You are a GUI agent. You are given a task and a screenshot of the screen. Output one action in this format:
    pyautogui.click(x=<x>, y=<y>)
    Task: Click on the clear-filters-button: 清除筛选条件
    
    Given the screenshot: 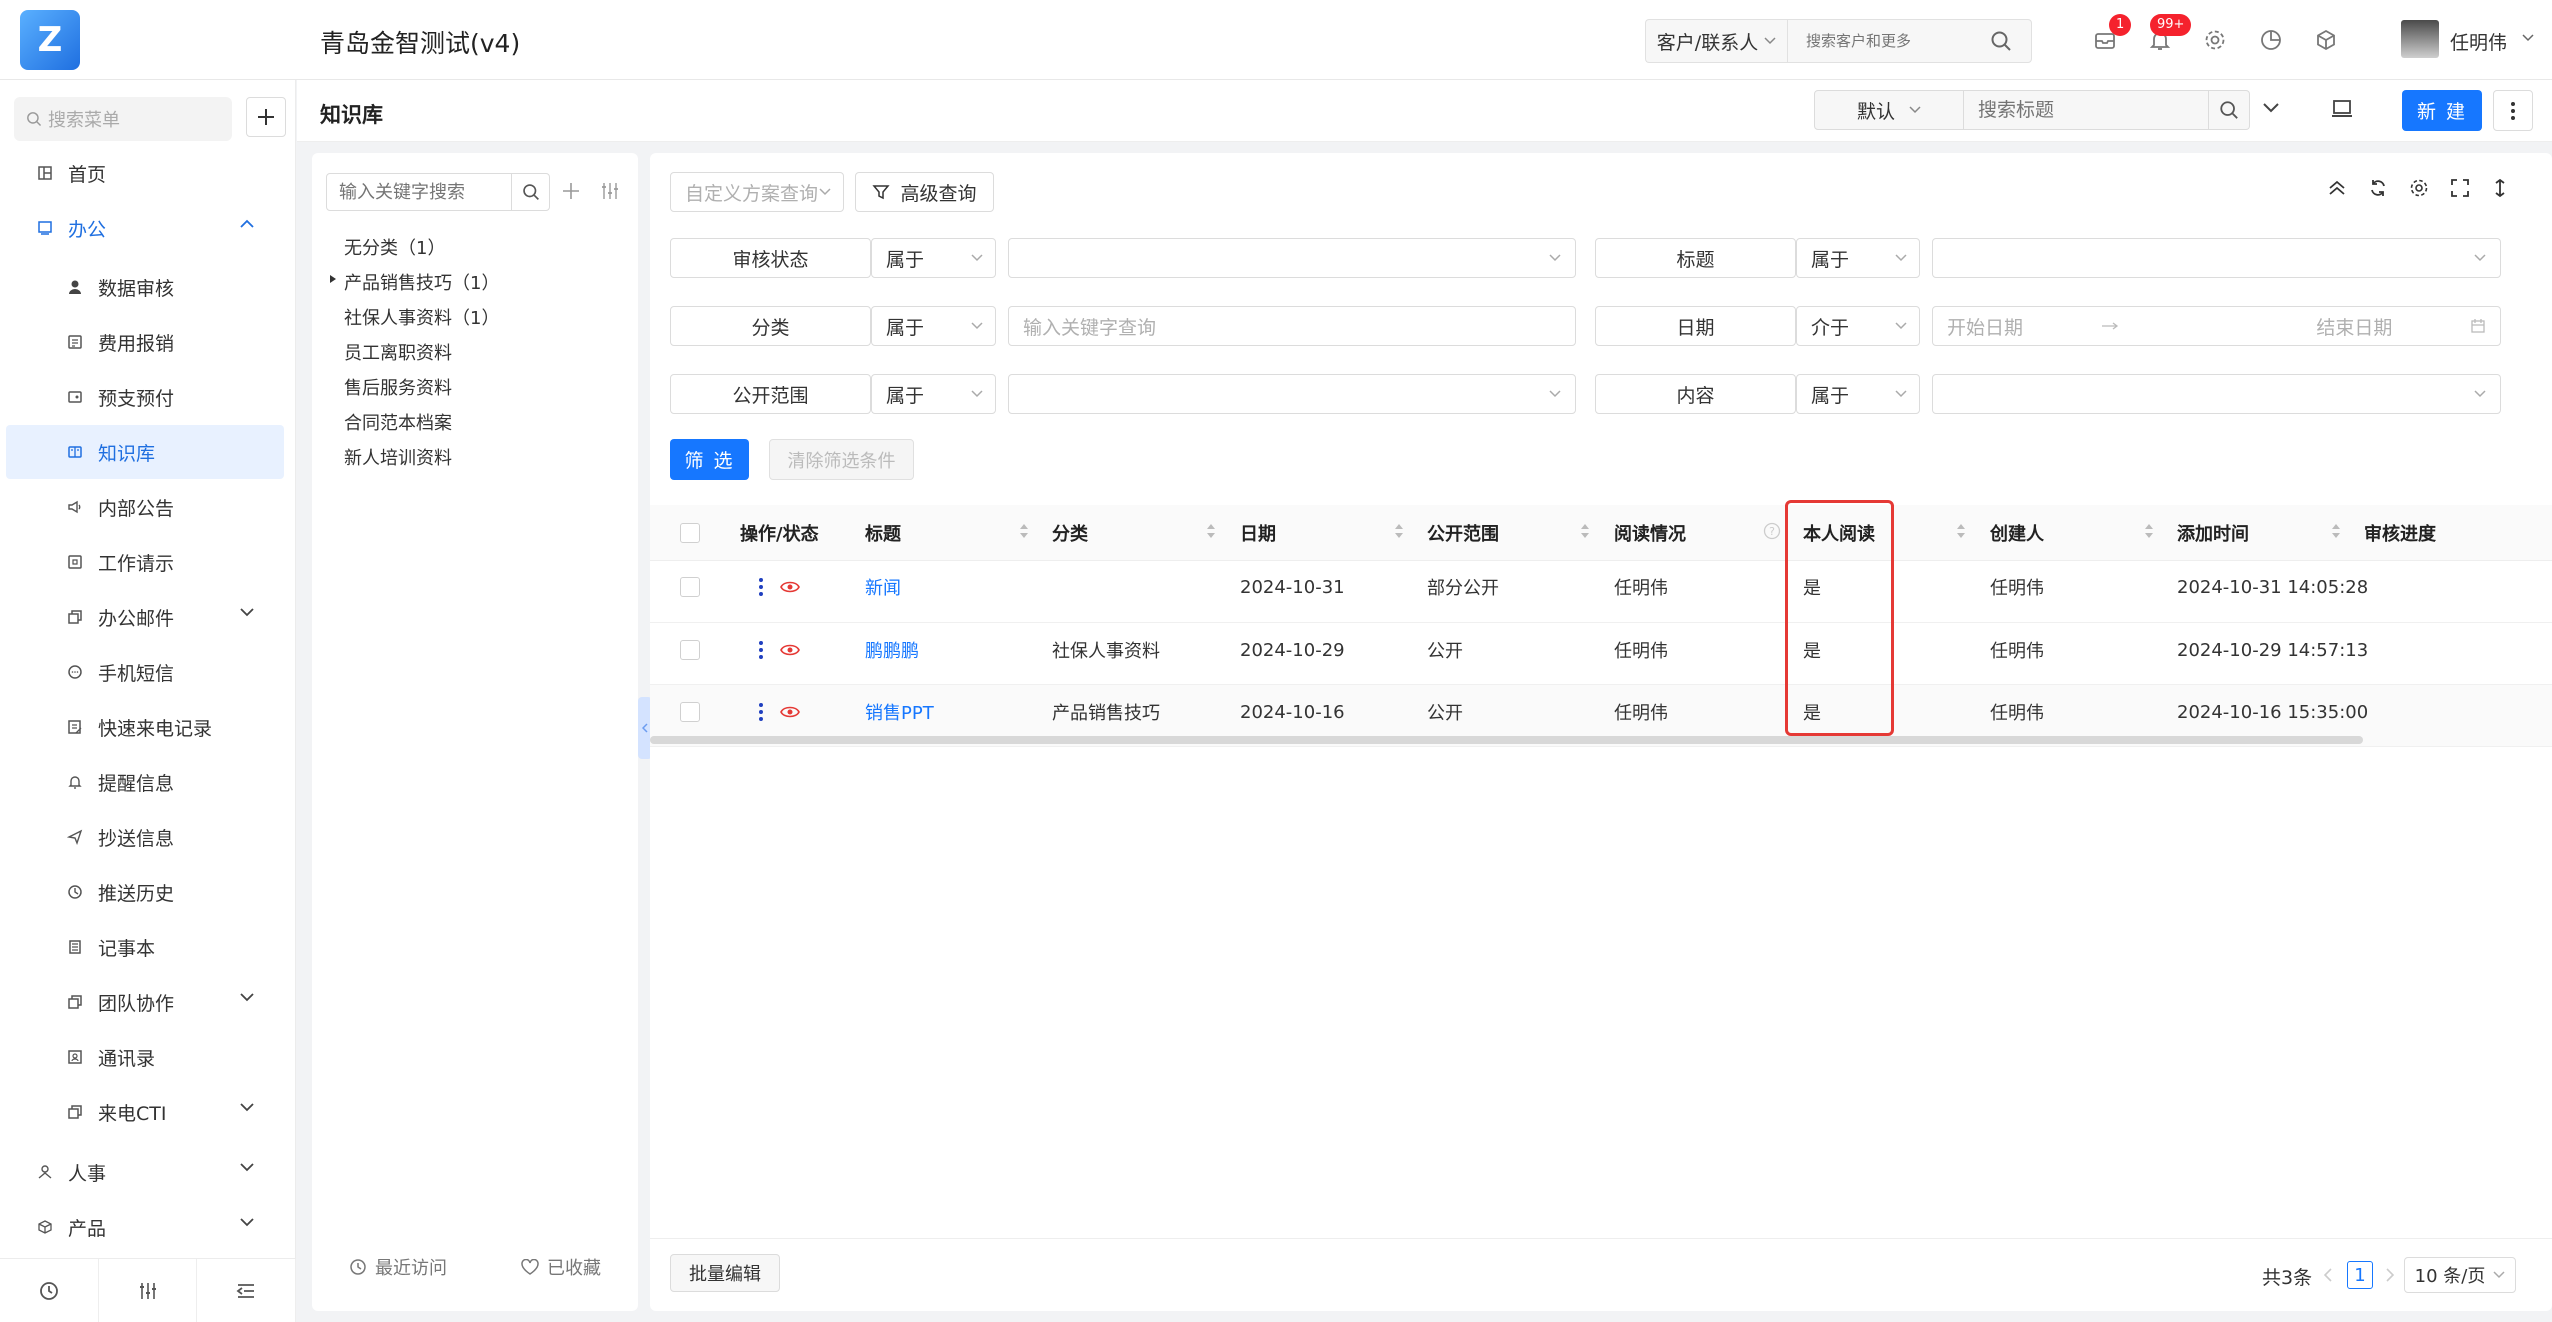 What is the action you would take?
    pyautogui.click(x=841, y=459)
    